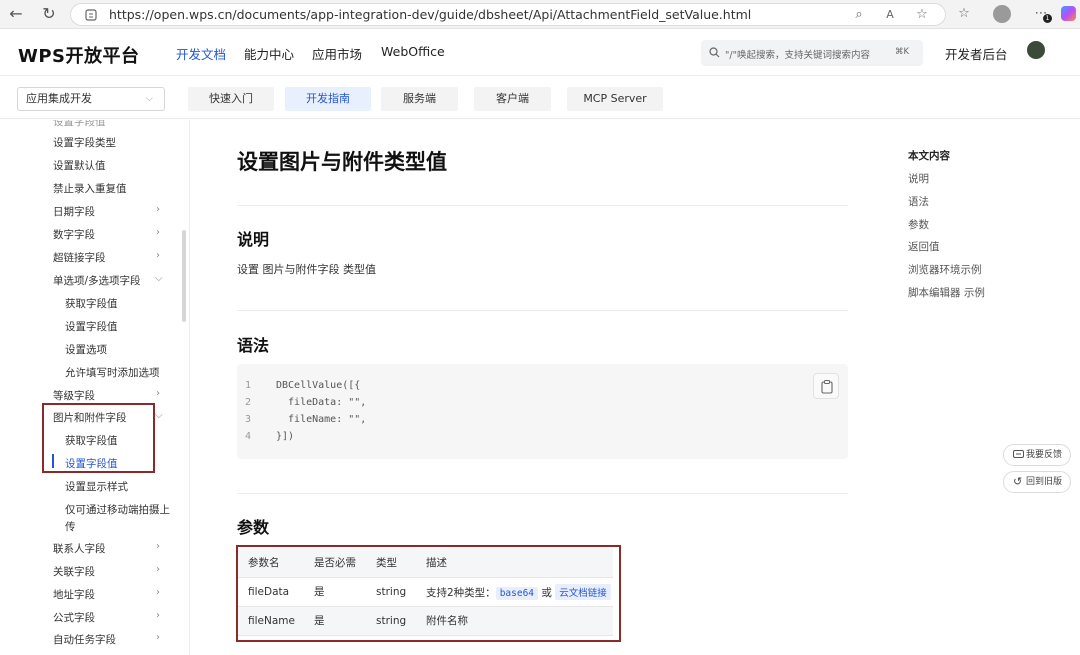 This screenshot has height=655, width=1080. Describe the element at coordinates (1018, 454) in the screenshot. I see `feedback-icon` at that location.